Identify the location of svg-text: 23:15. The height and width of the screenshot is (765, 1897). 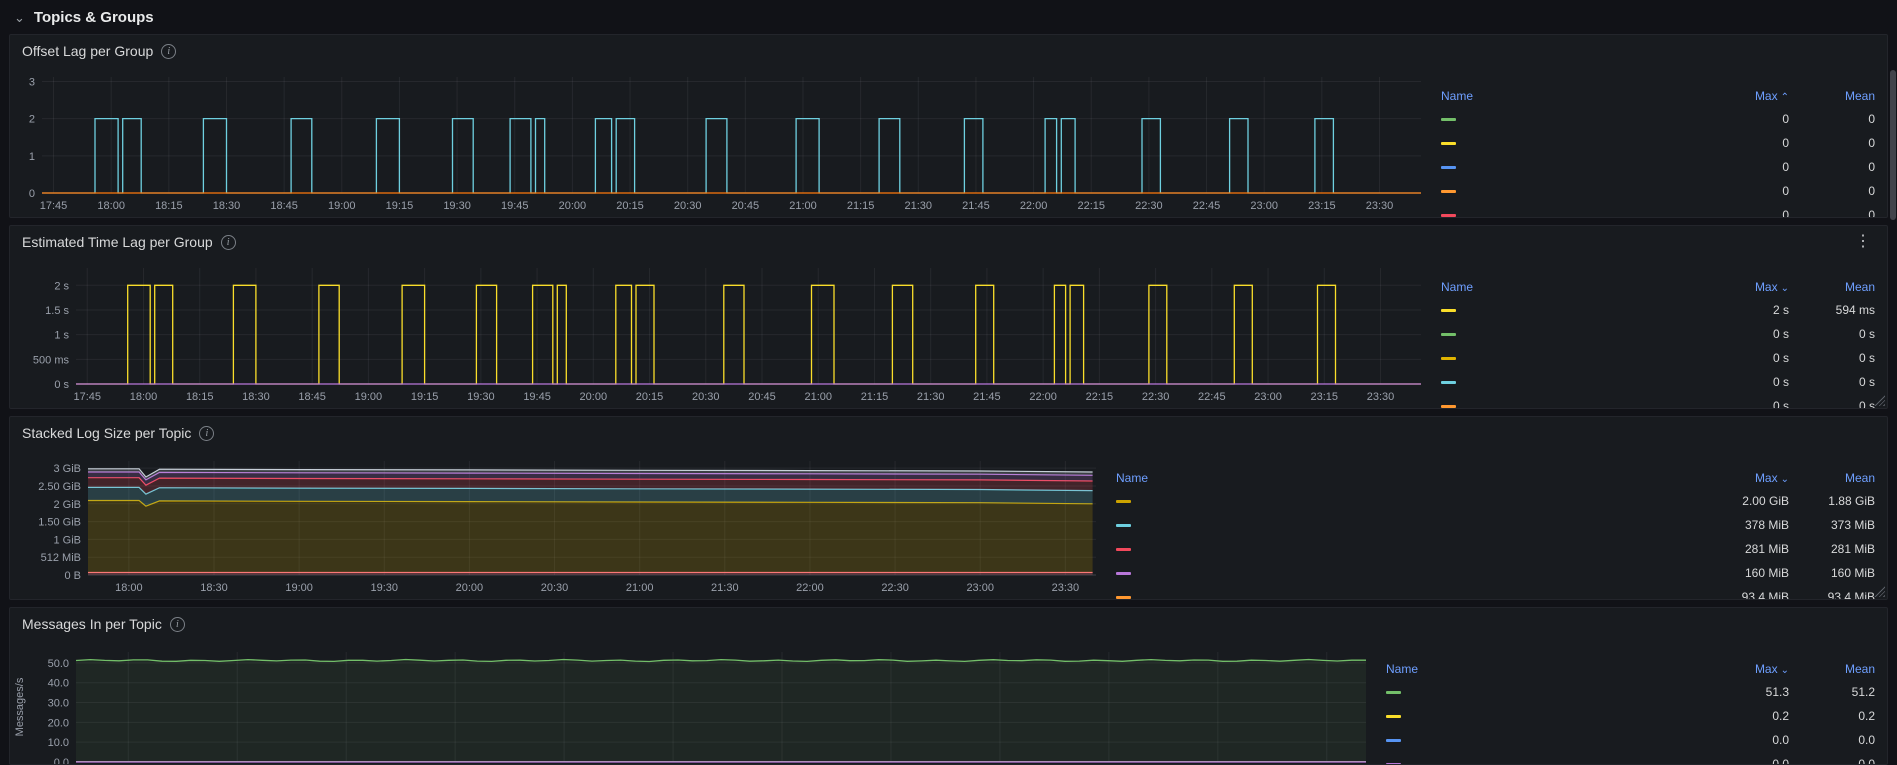
(1322, 206).